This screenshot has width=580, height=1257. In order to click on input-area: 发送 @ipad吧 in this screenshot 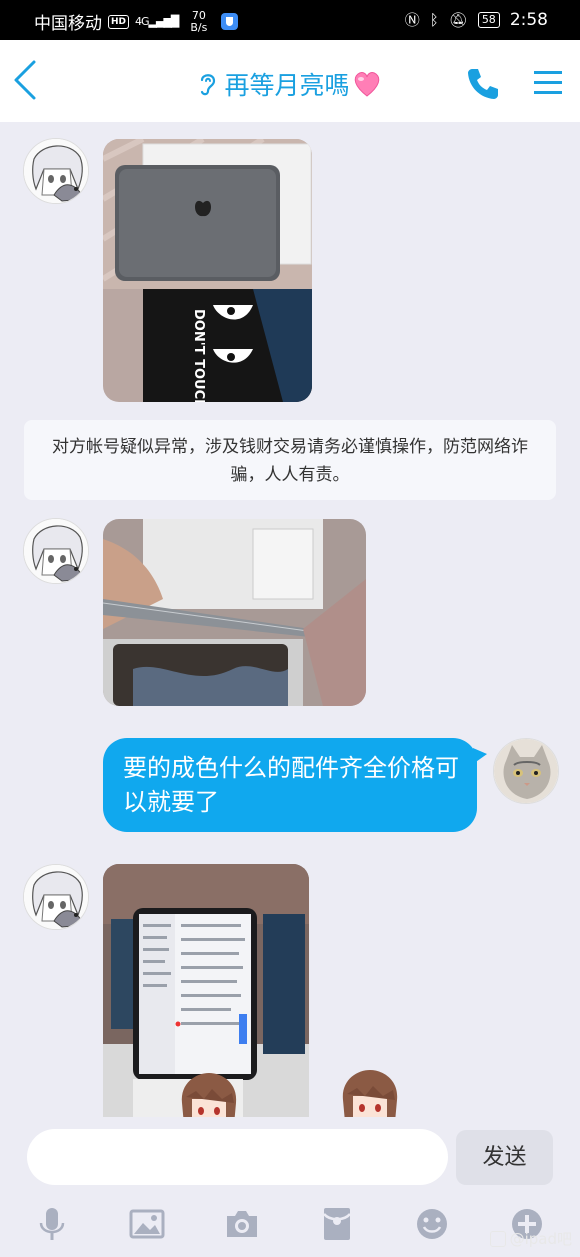, I will do `click(290, 1187)`.